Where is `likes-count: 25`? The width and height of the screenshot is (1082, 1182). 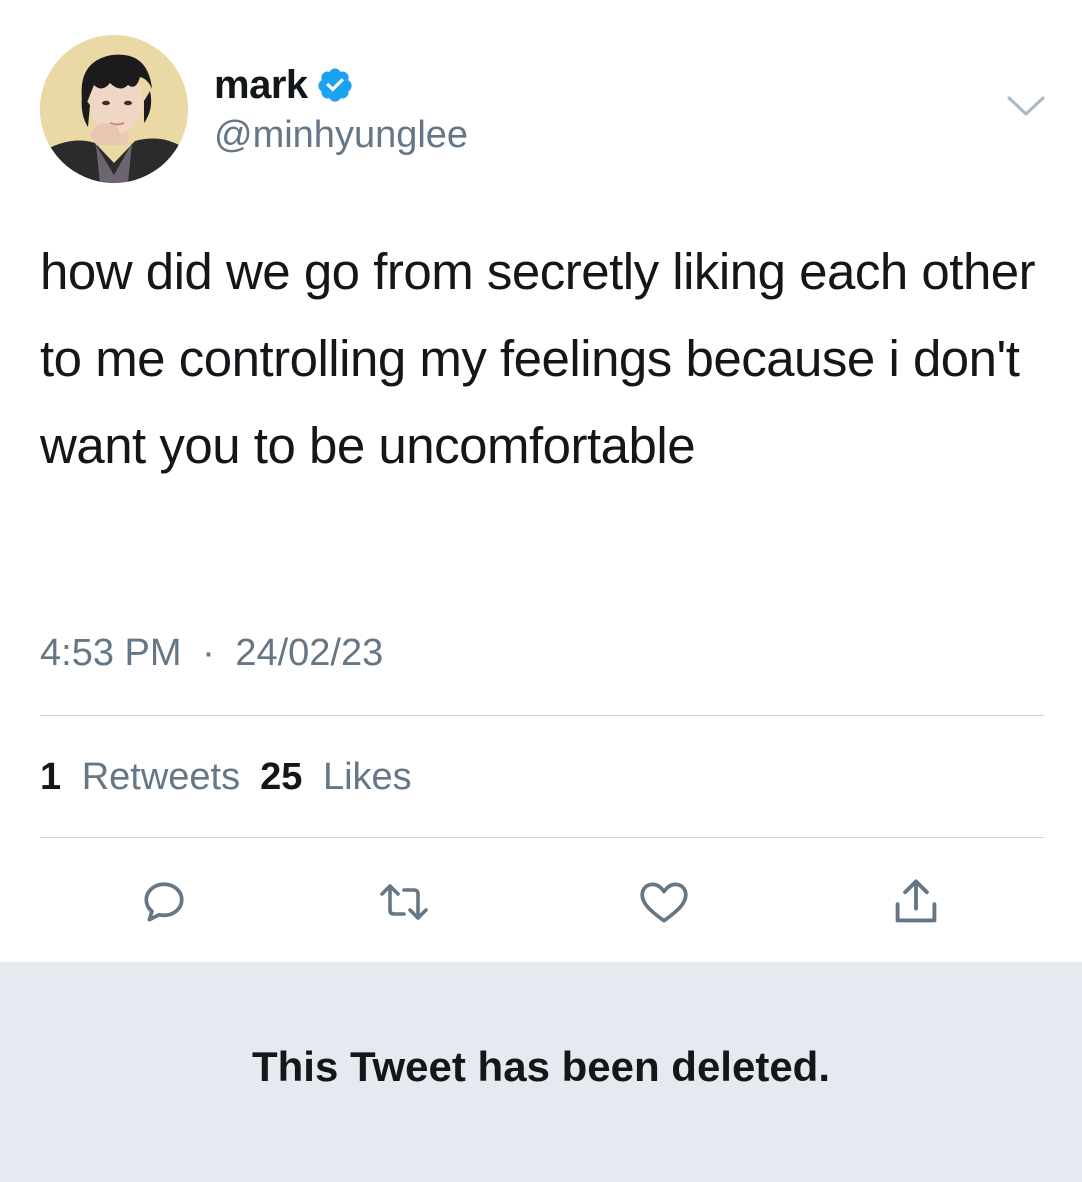
likes-count: 25 is located at coordinates (281, 777).